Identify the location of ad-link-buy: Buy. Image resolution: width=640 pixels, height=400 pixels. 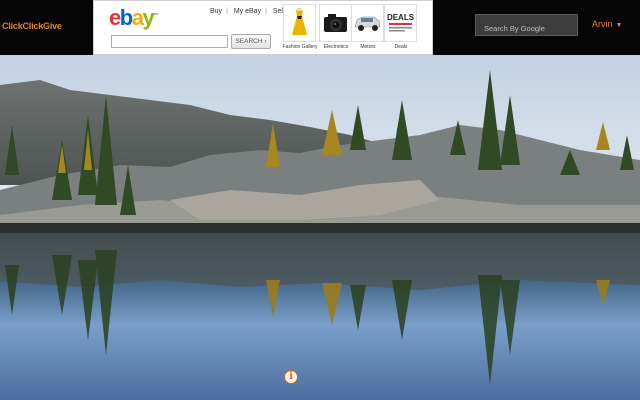
(216, 11).